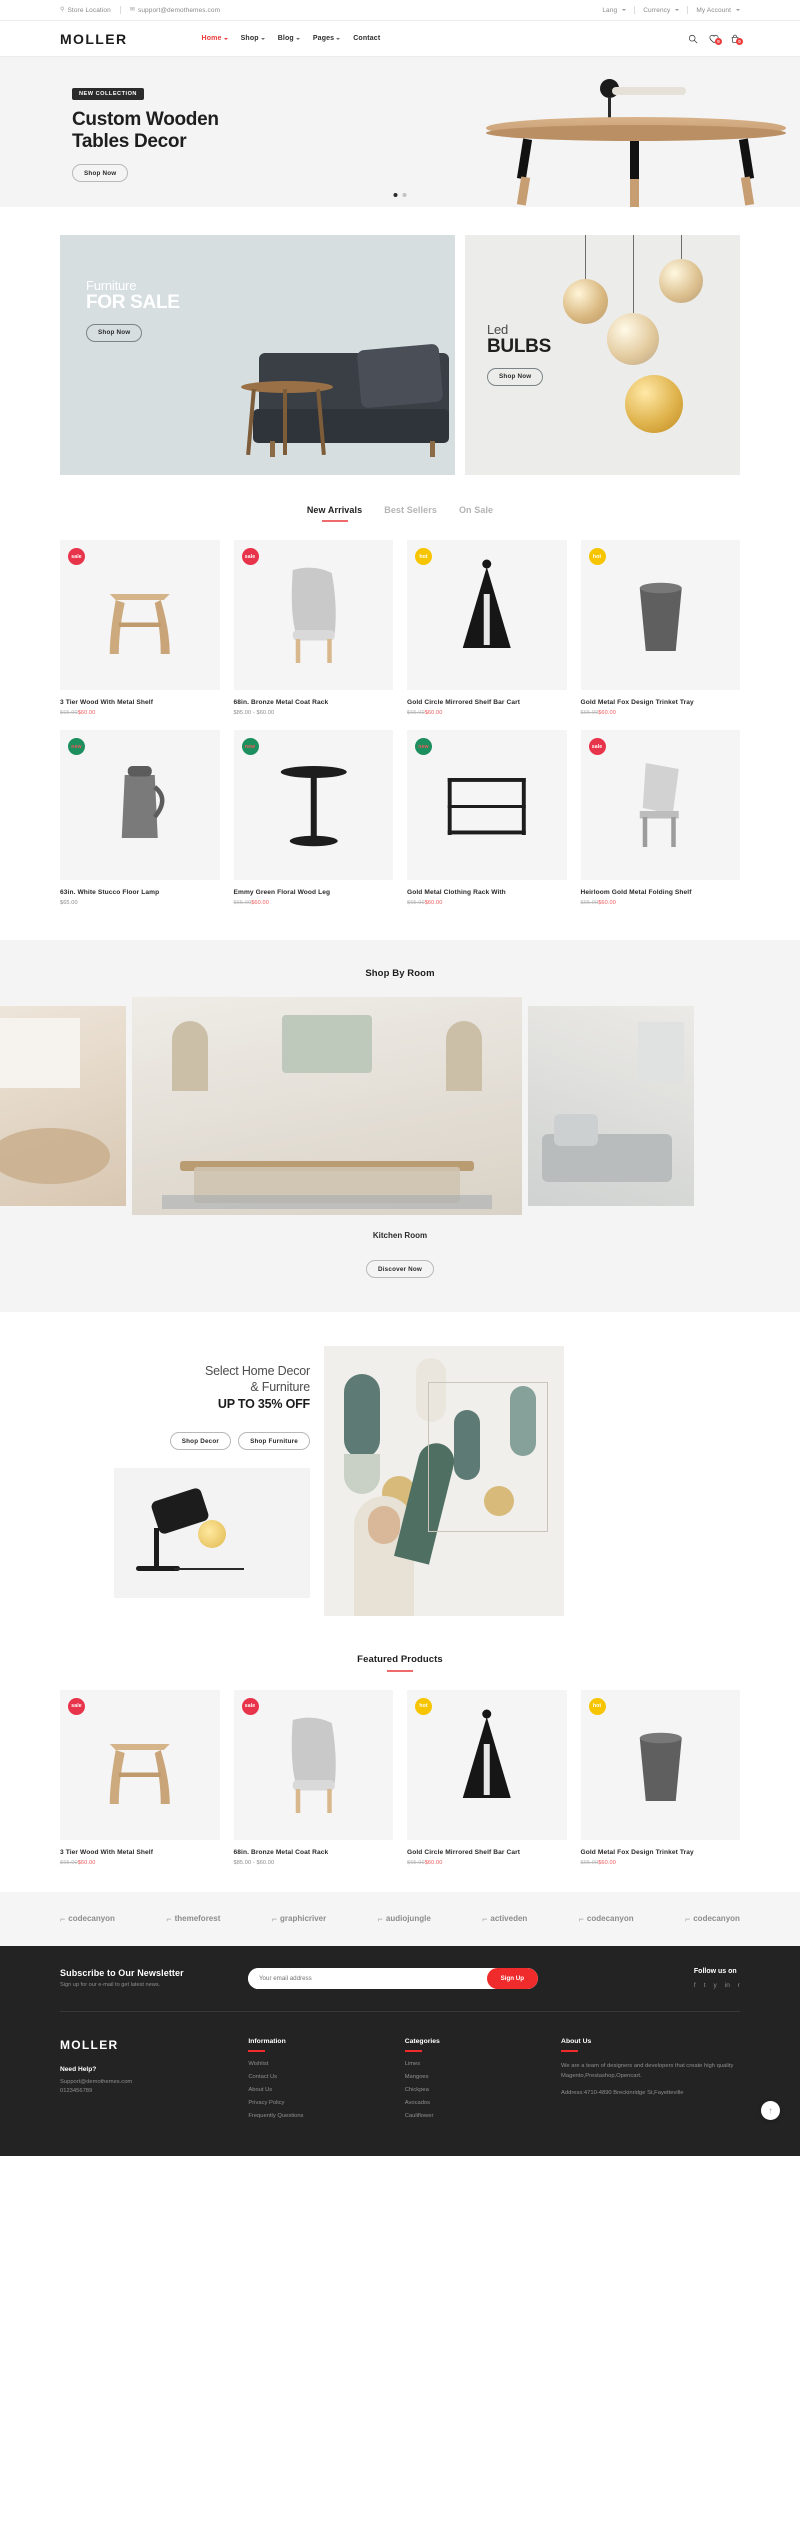  I want to click on footer-link: About Us, so click(326, 2090).